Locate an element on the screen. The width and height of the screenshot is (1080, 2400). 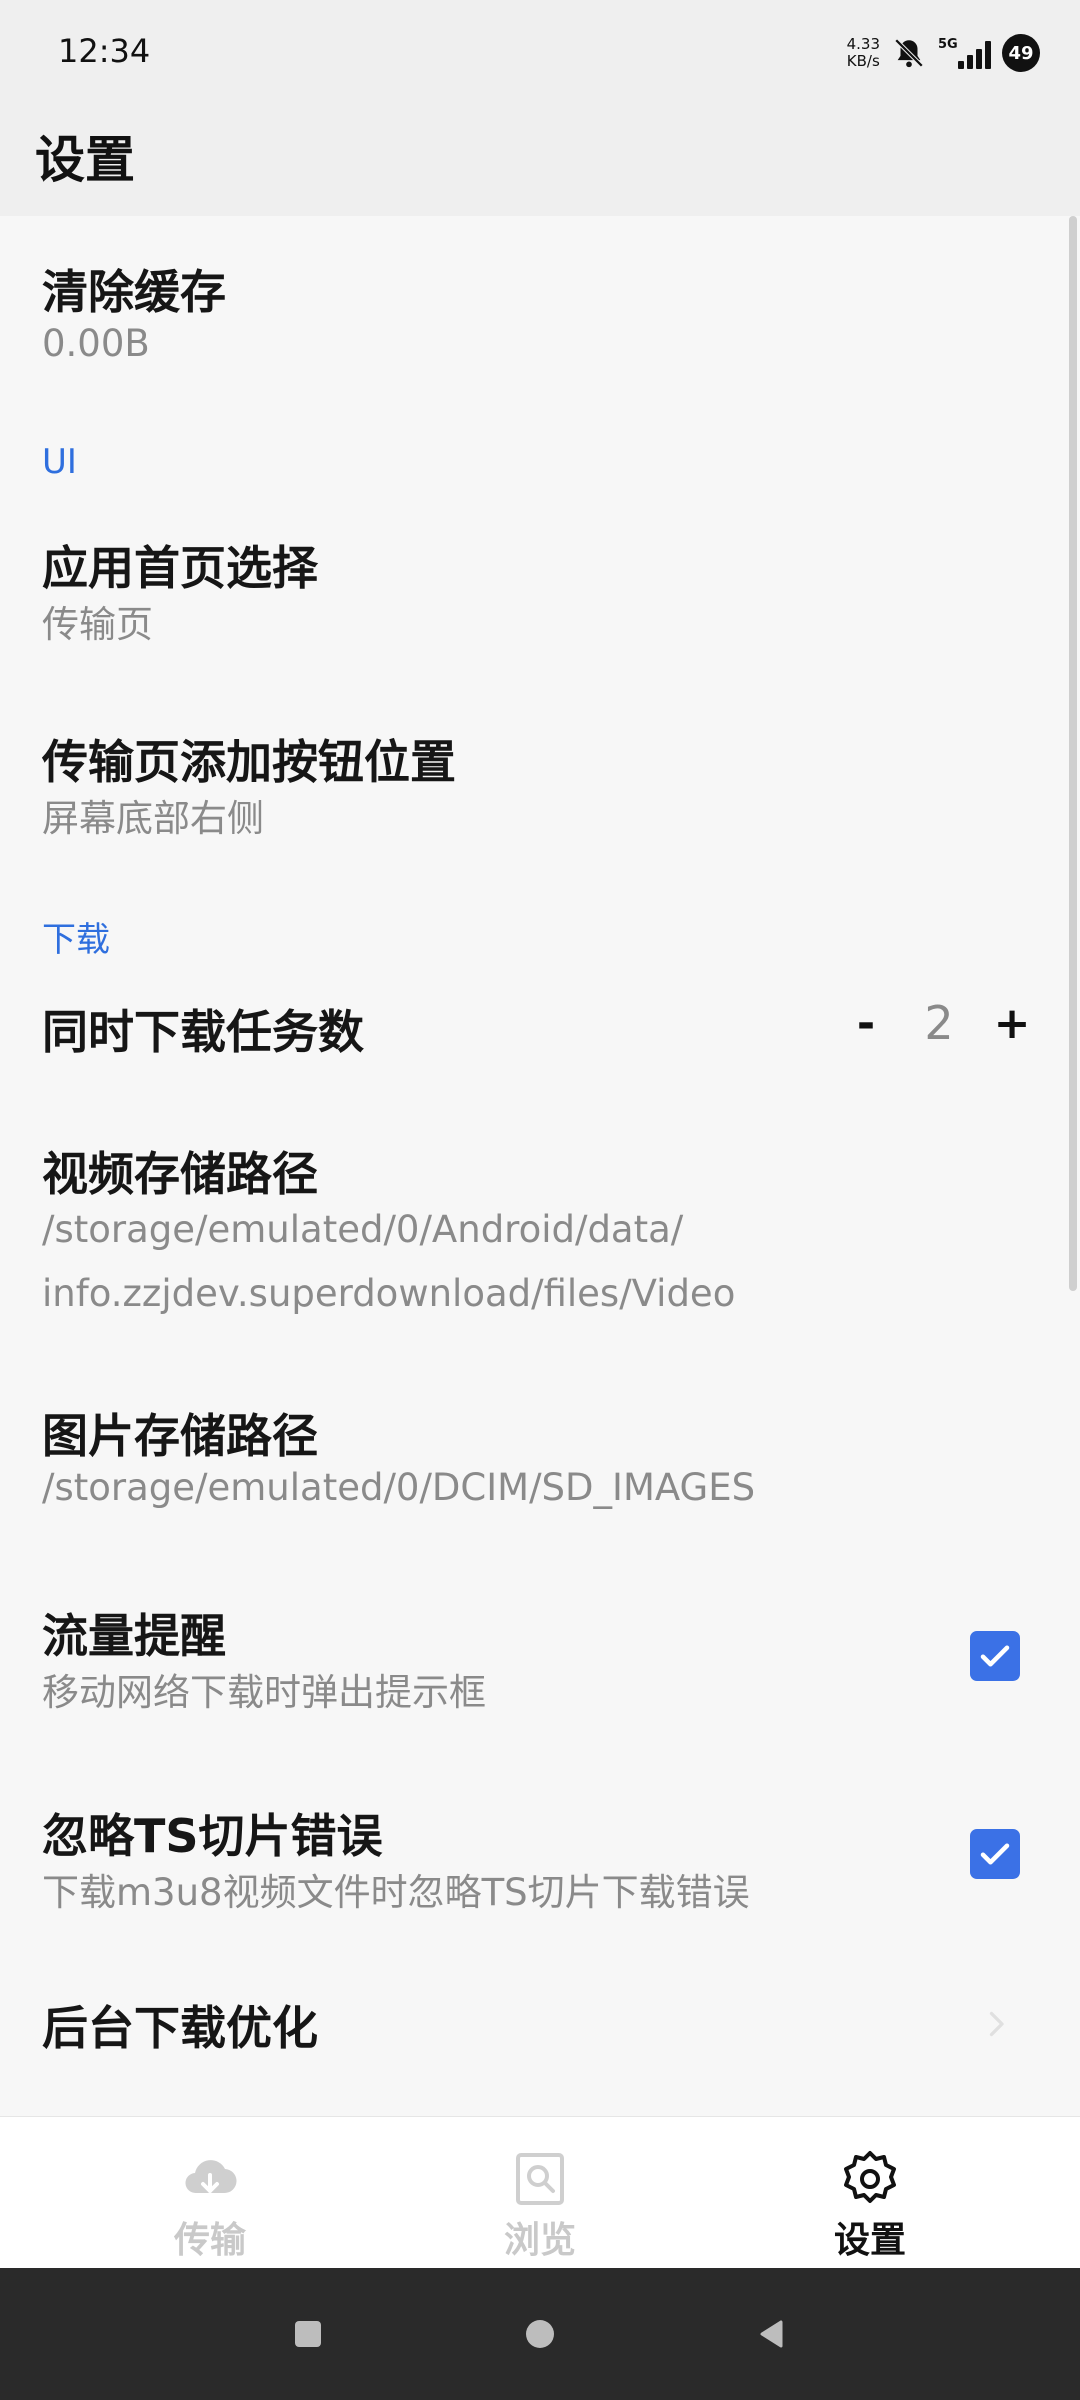
scrollbar is located at coordinates (1073, 753).